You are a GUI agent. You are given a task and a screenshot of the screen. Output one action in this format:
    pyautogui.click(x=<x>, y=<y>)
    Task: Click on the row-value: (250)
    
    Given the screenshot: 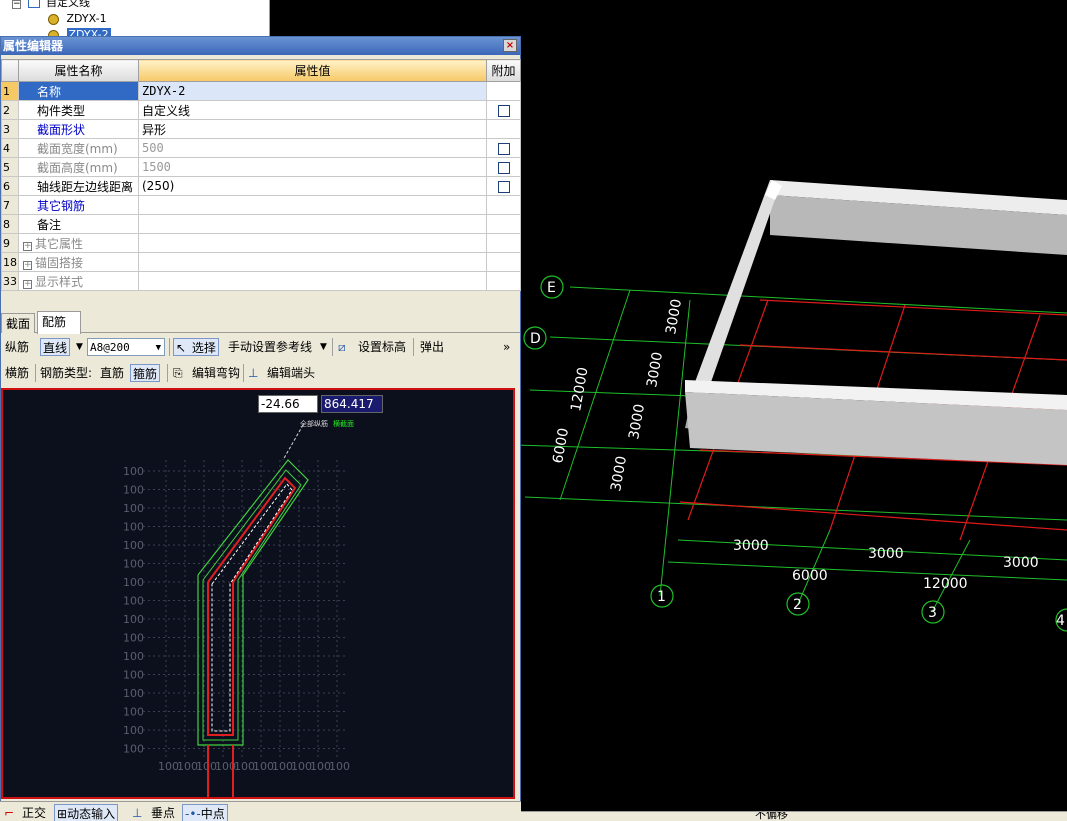 What is the action you would take?
    pyautogui.click(x=312, y=186)
    